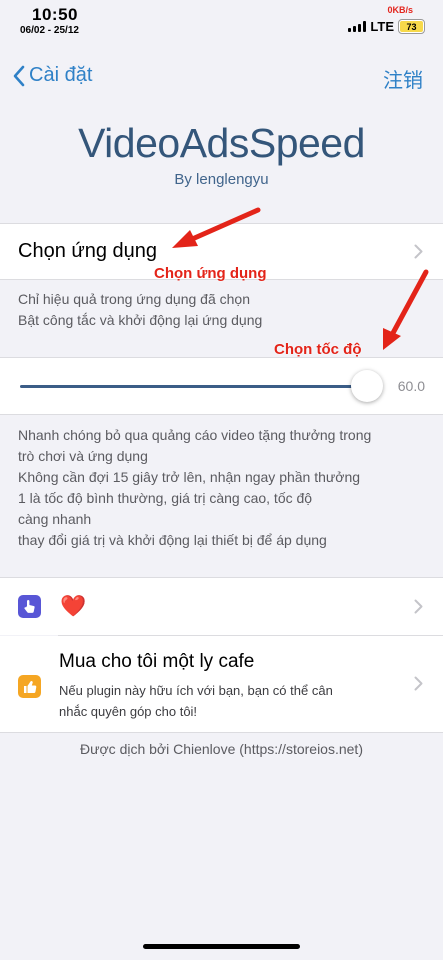  What do you see at coordinates (221, 946) in the screenshot?
I see `home-indicator` at bounding box center [221, 946].